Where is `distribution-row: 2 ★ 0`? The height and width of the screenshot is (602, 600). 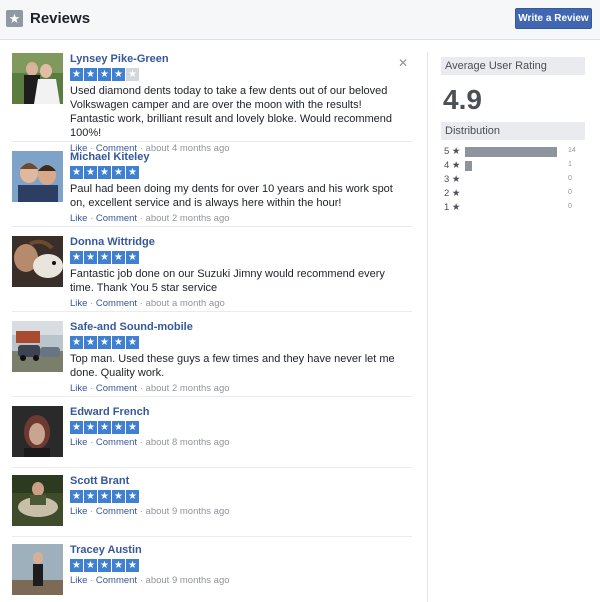
distribution-row: 2 ★ 0 is located at coordinates (514, 194).